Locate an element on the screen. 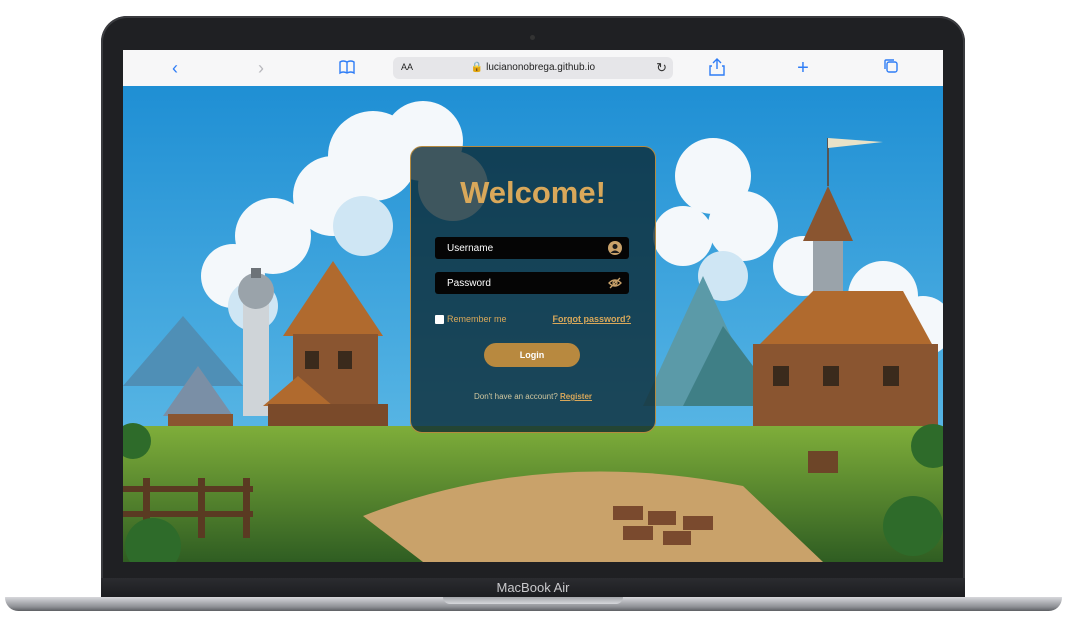 Image resolution: width=1067 pixels, height=631 pixels. password-input is located at coordinates (521, 283).